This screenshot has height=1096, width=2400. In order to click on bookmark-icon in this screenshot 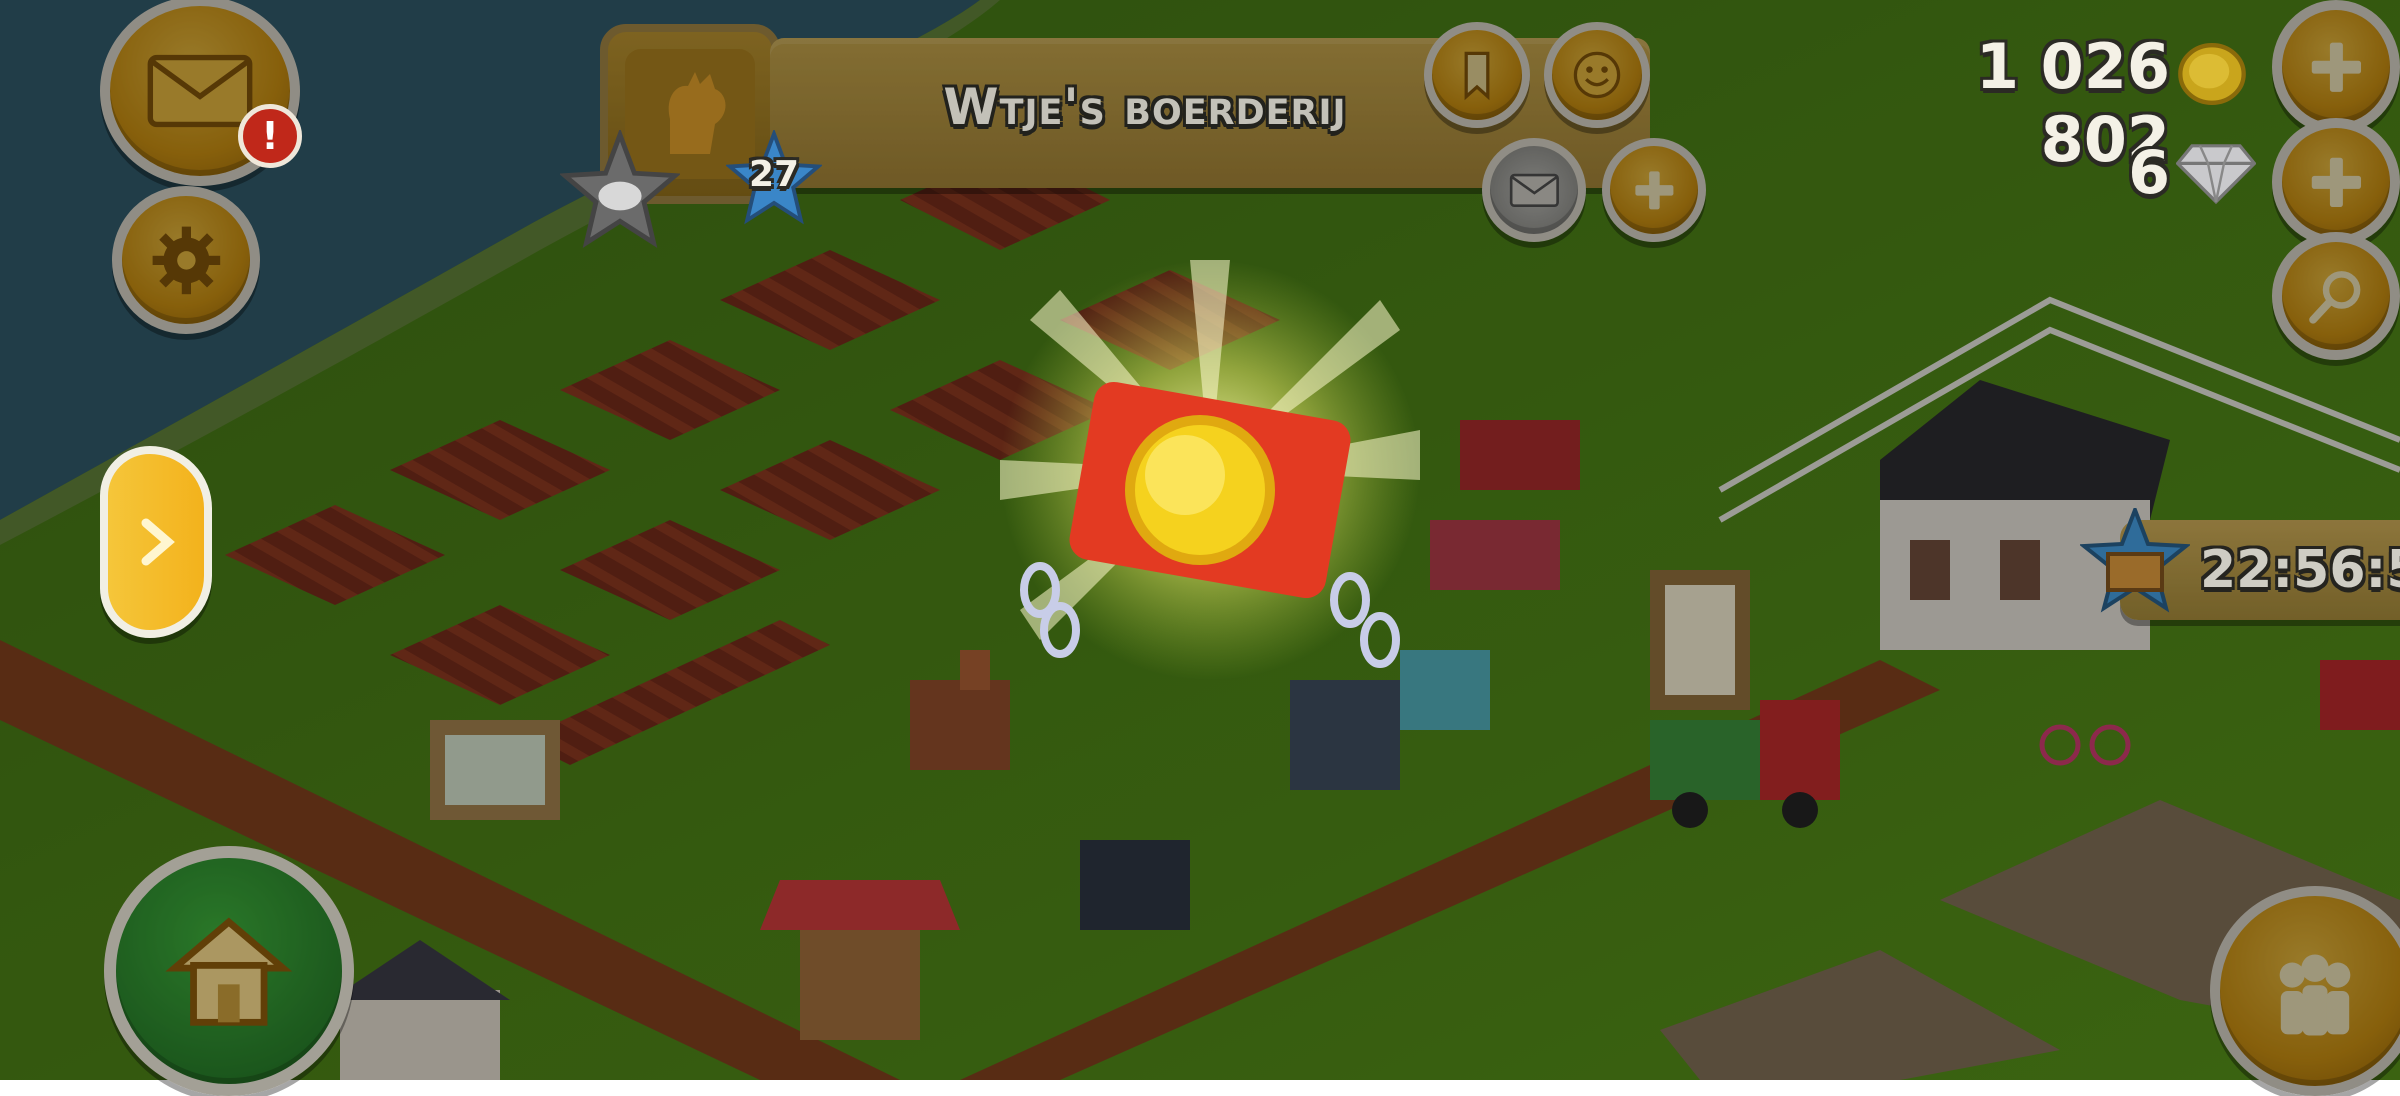, I will do `click(1477, 76)`.